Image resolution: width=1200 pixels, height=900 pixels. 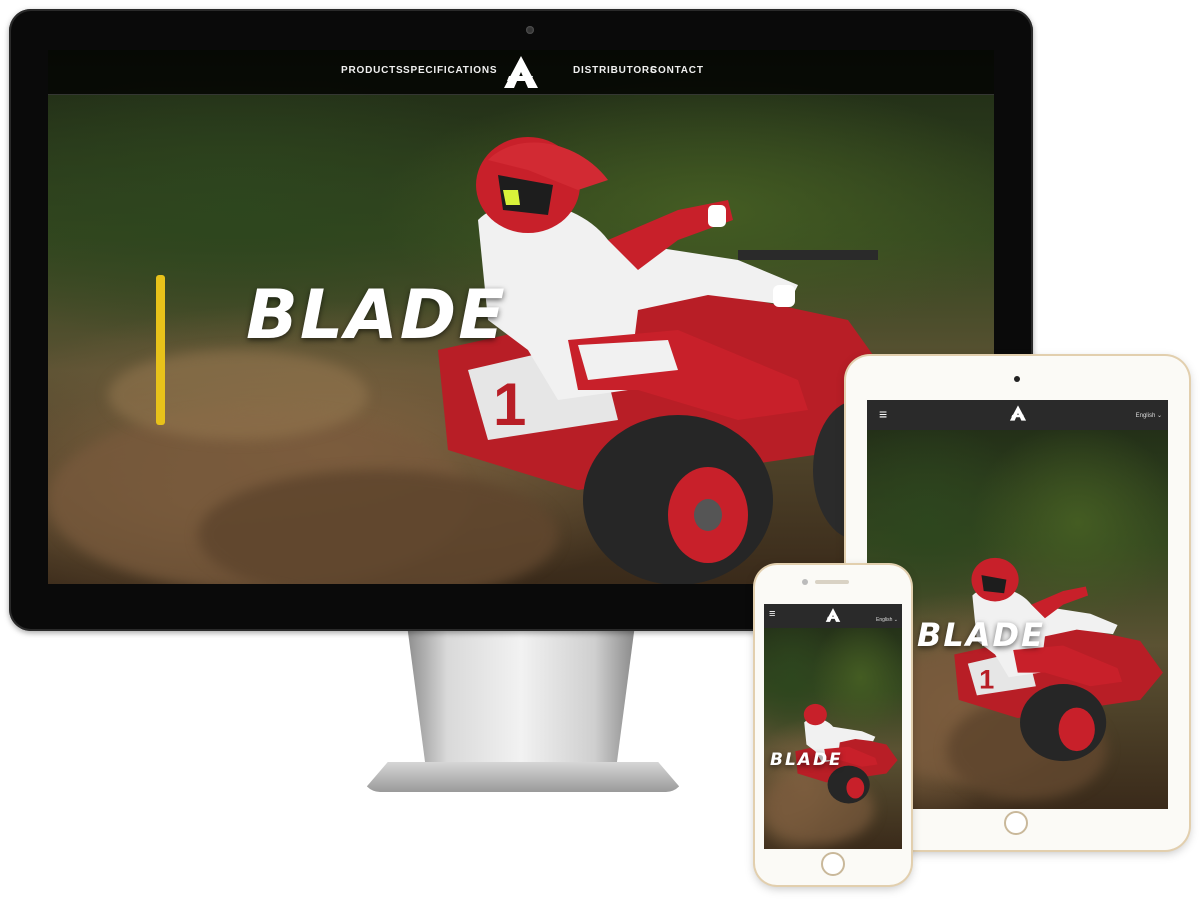 What do you see at coordinates (832, 582) in the screenshot?
I see `speaker-icon` at bounding box center [832, 582].